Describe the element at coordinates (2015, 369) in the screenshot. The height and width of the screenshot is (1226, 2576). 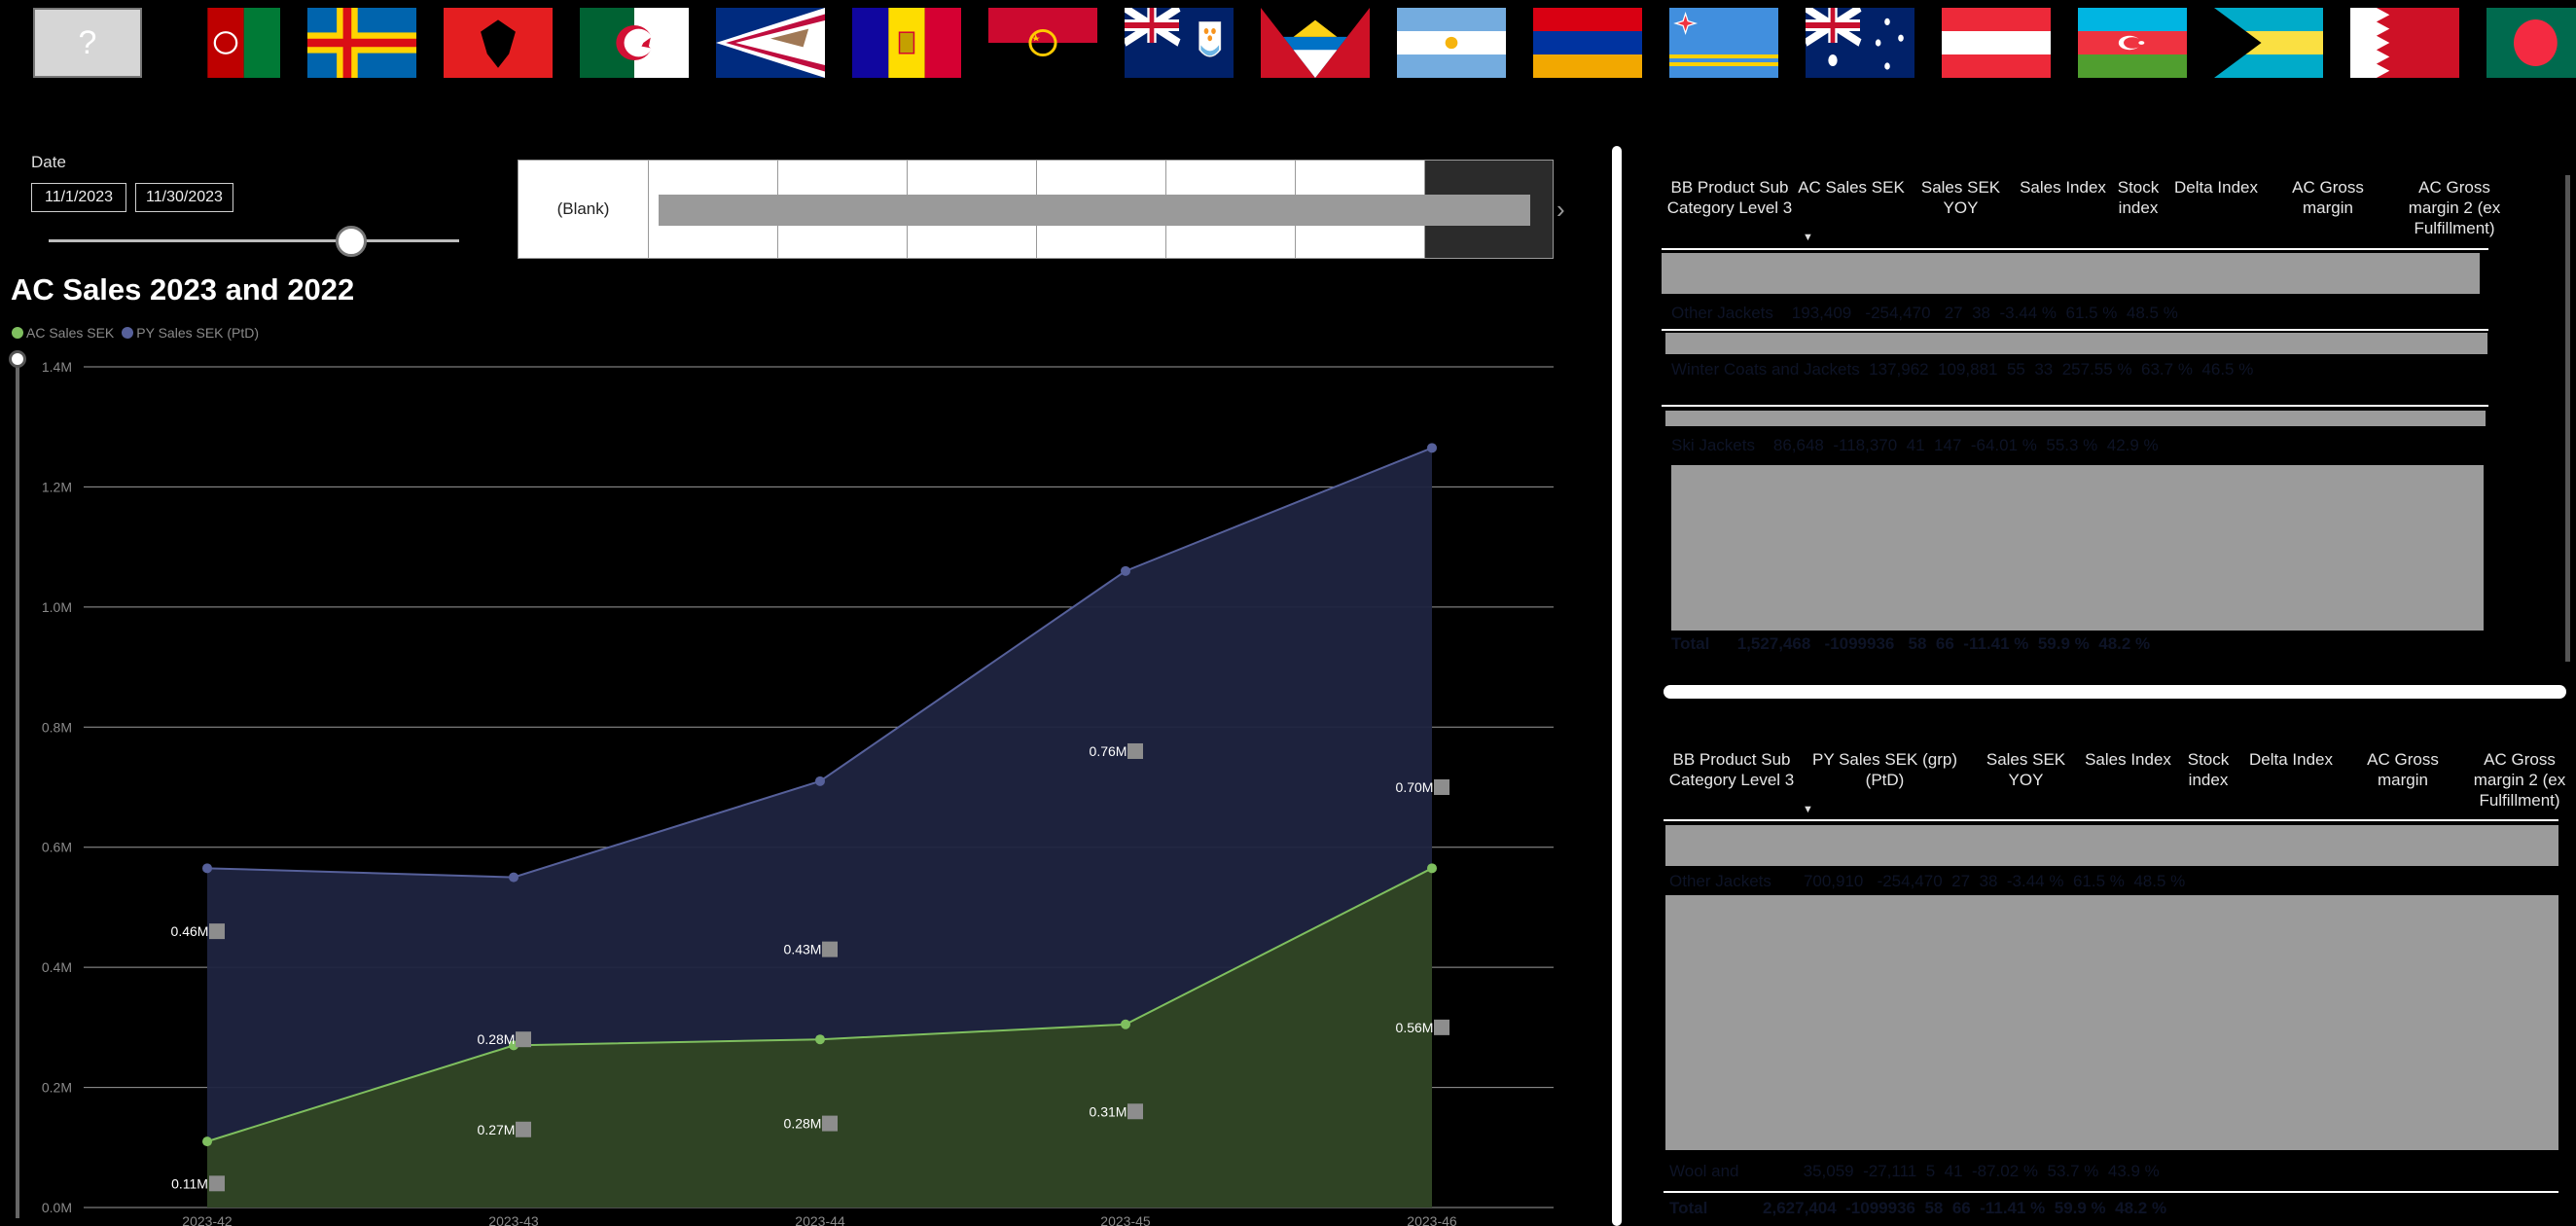
I see `cell: 55` at that location.